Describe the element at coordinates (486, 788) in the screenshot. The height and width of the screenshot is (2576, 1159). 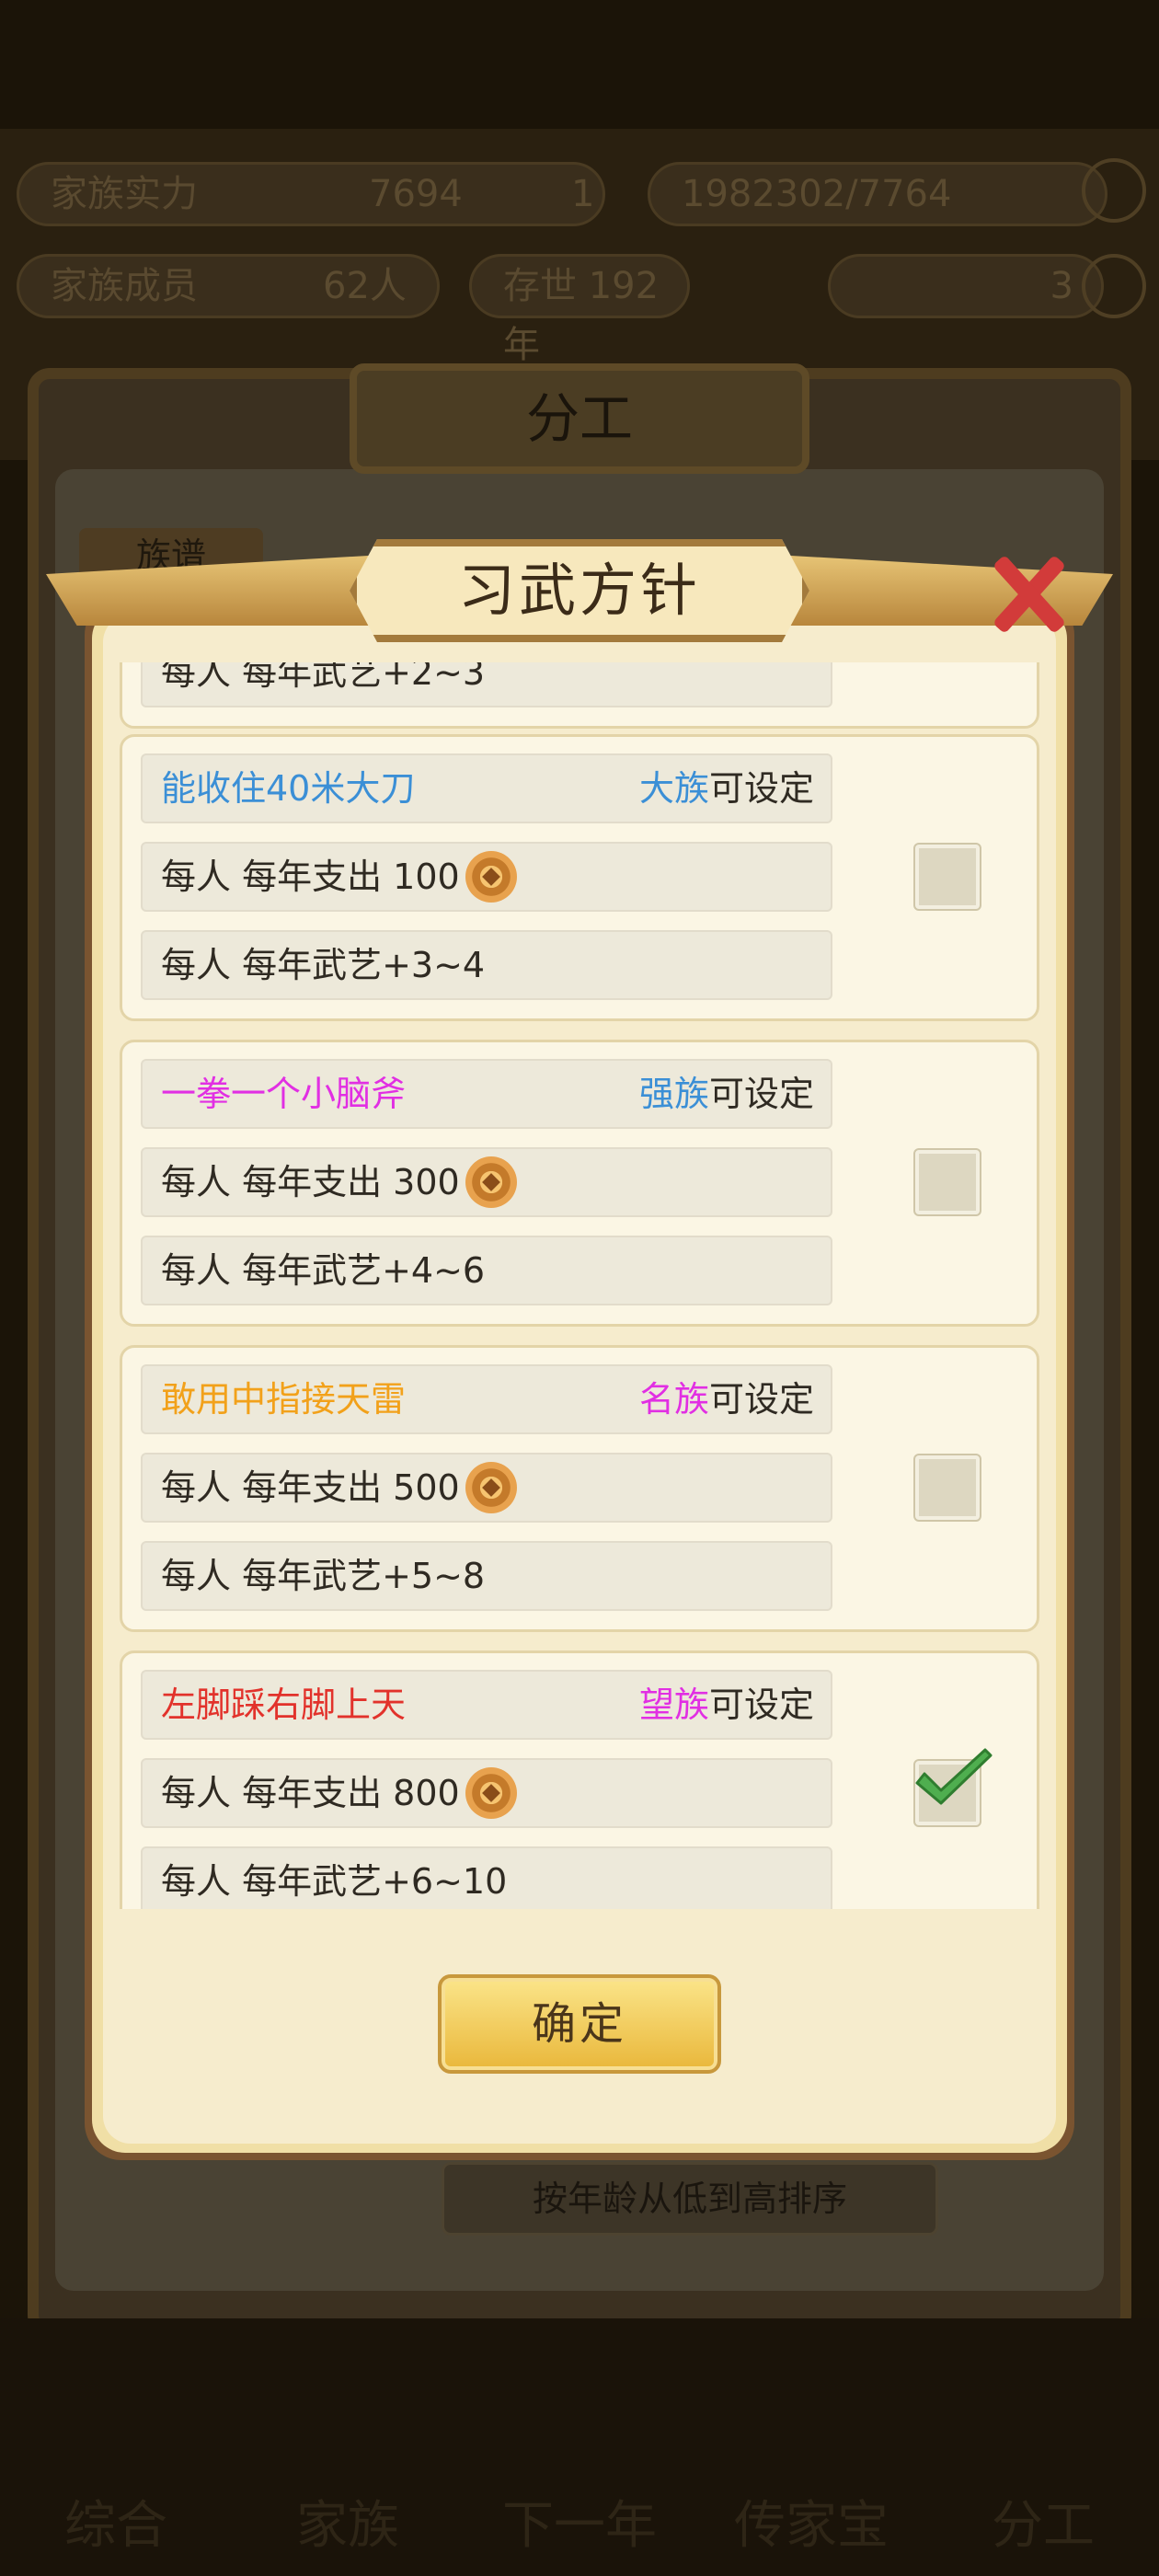
I see `option-title-row: 能收住40米大刀 大族可设定` at that location.